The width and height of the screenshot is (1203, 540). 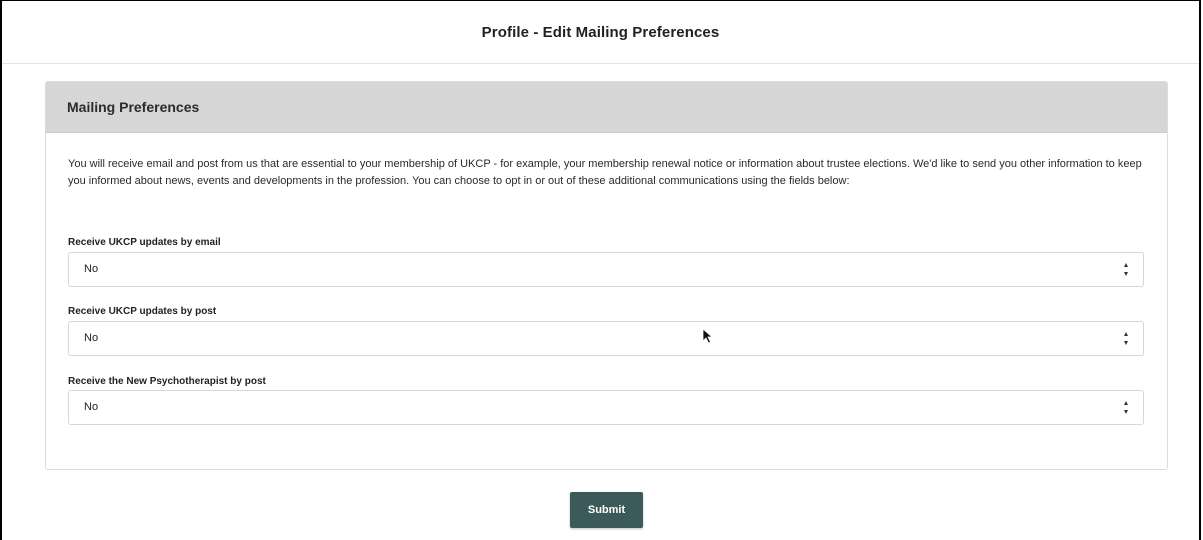 What do you see at coordinates (142, 311) in the screenshot?
I see `post-updates-label: Receive UKCP updates by post` at bounding box center [142, 311].